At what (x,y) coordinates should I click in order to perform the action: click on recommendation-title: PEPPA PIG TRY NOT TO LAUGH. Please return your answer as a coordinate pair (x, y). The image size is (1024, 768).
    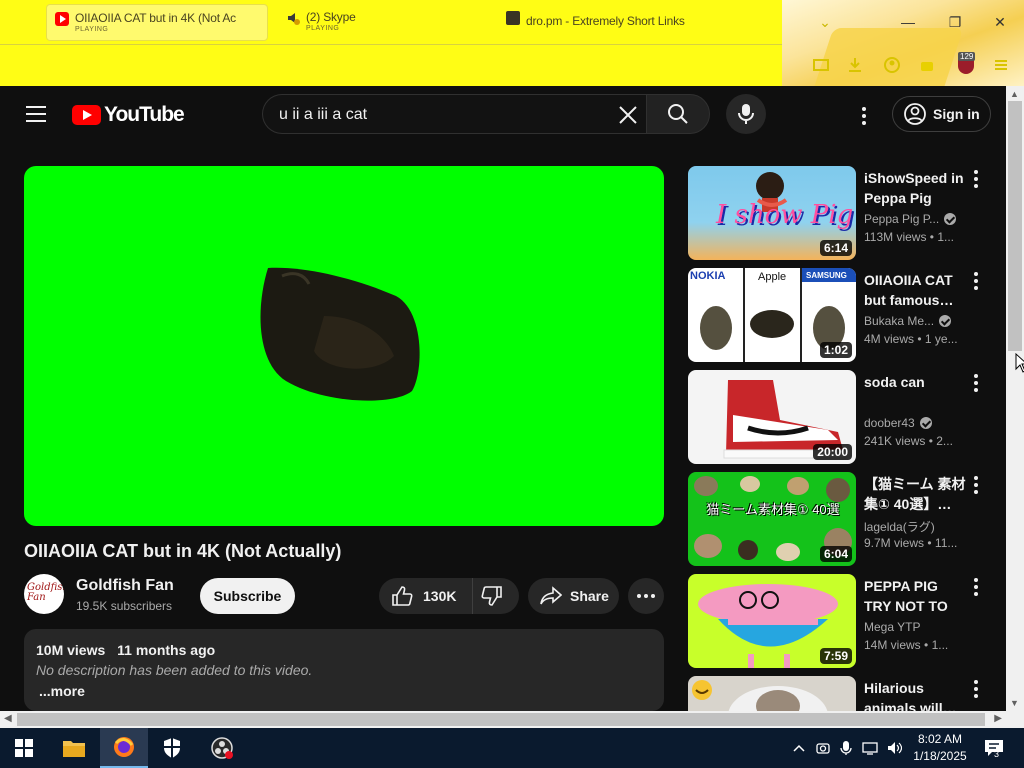
    Looking at the image, I should click on (916, 596).